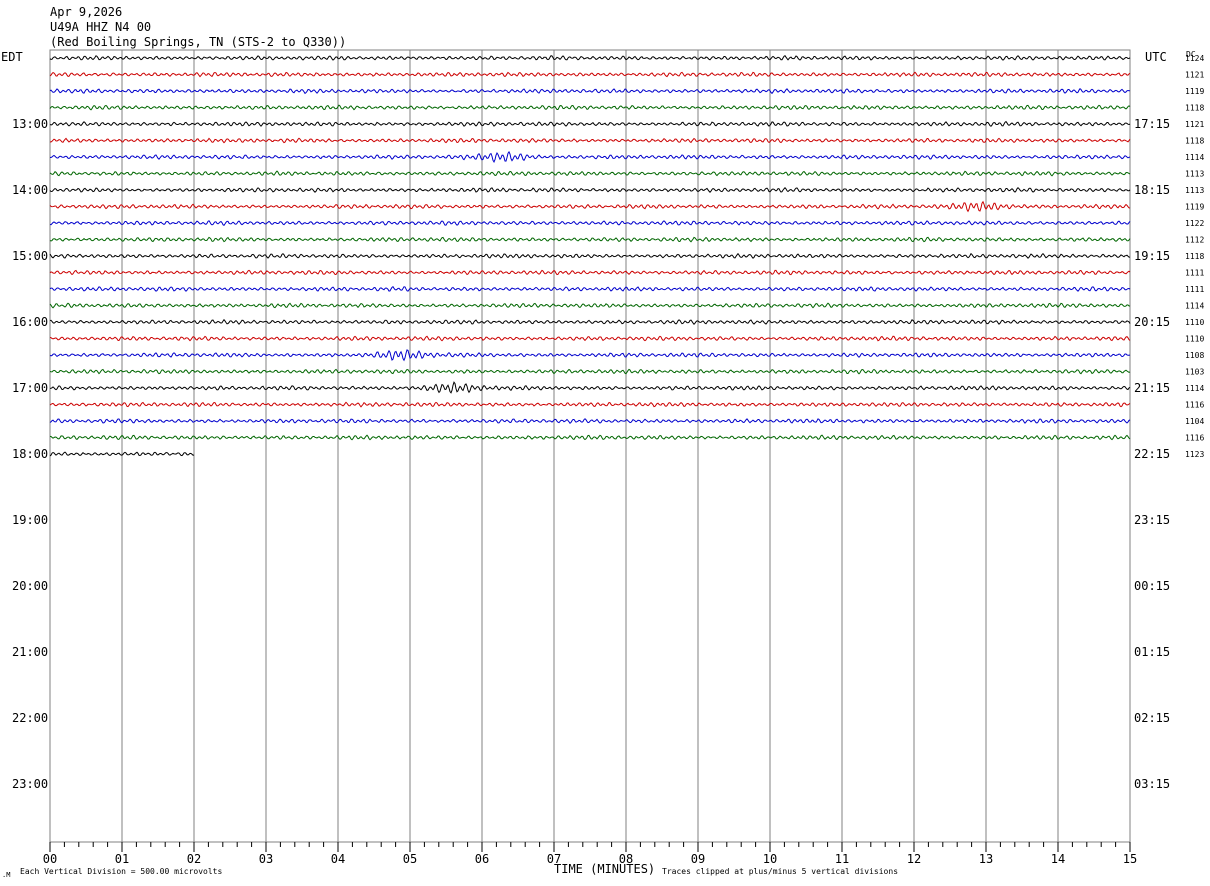 Image resolution: width=1210 pixels, height=886 pixels. What do you see at coordinates (1152, 520) in the screenshot?
I see `right-hour-label: 23:15` at bounding box center [1152, 520].